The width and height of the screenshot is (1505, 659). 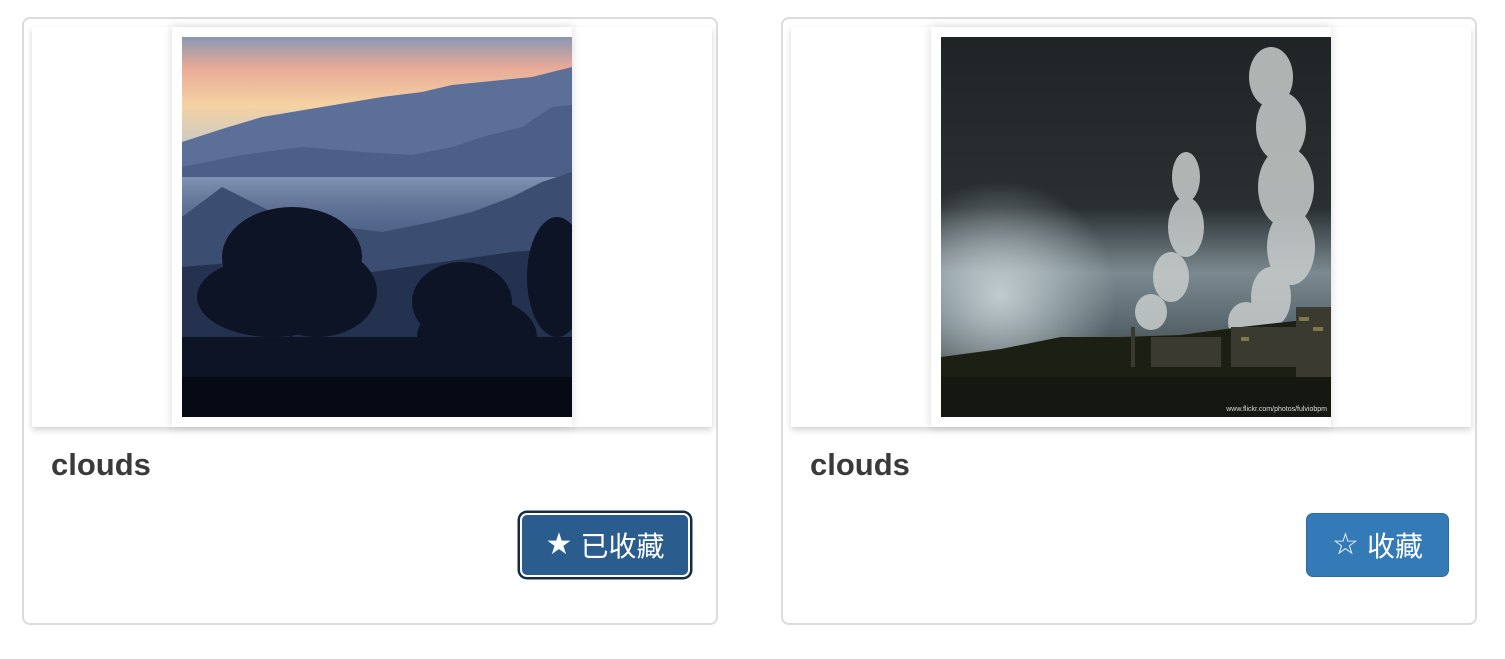 I want to click on favorite-button-label: 已收藏, so click(x=622, y=546).